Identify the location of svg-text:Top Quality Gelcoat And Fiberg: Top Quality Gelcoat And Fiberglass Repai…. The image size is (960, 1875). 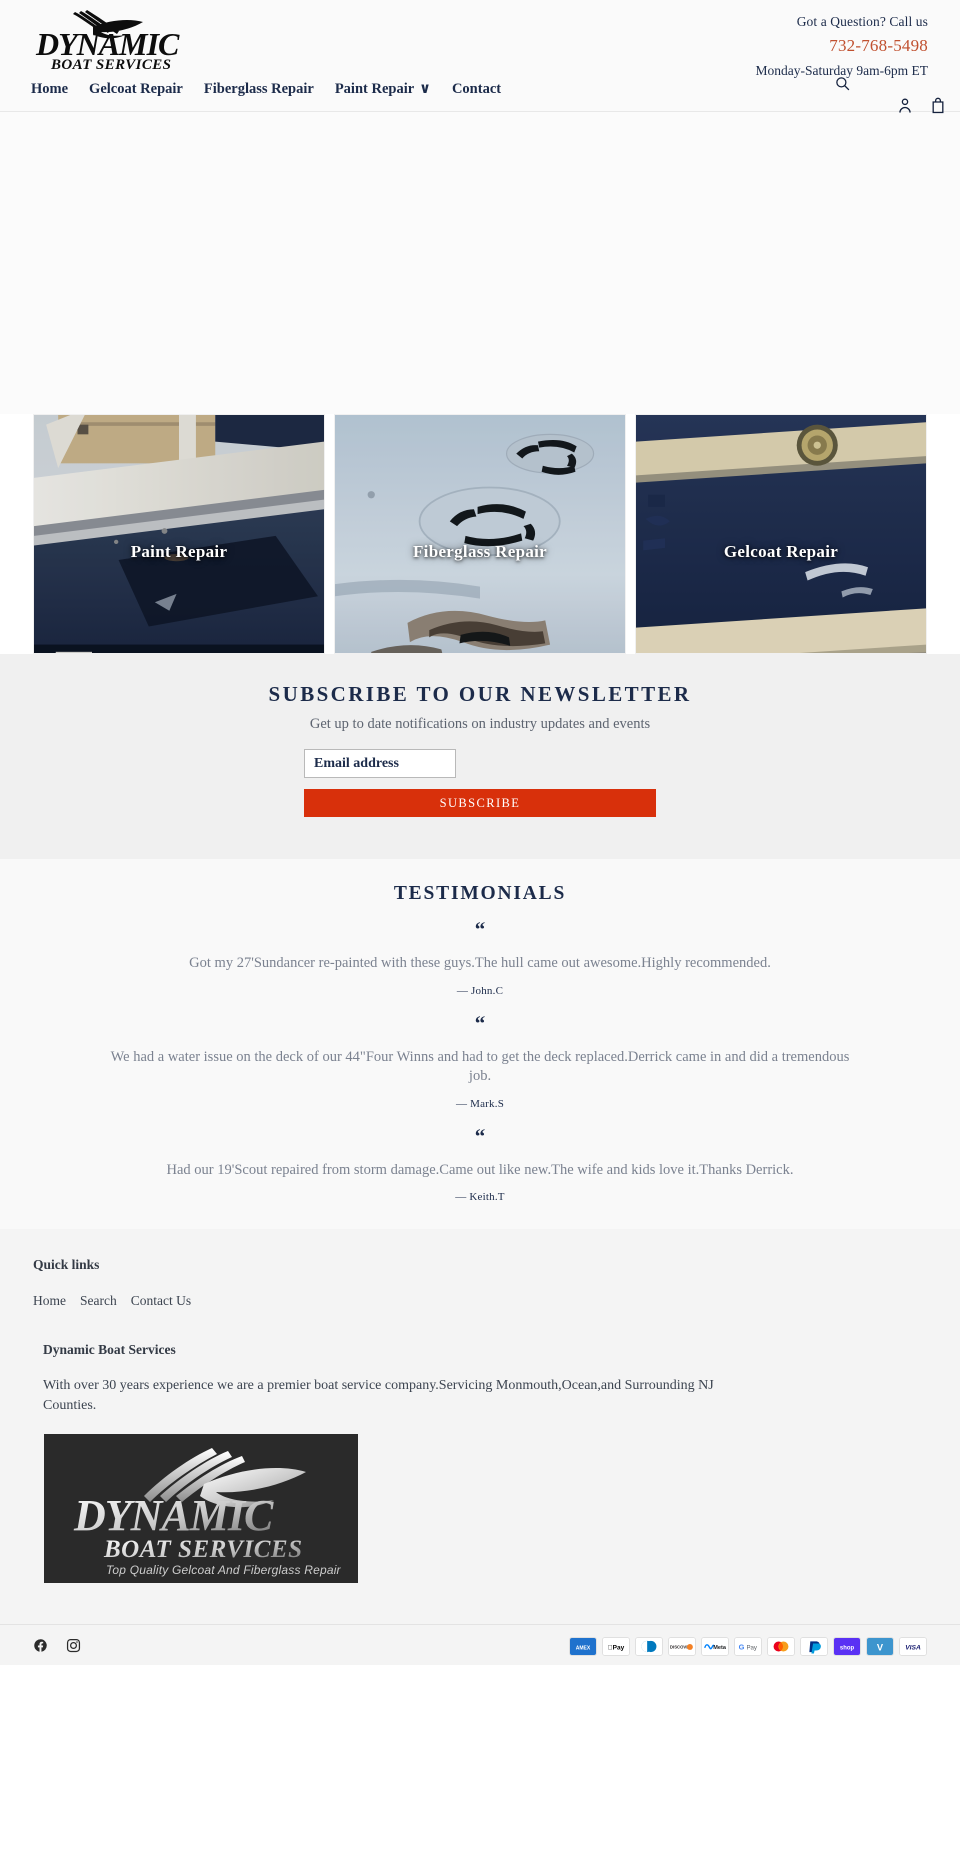
(224, 1570).